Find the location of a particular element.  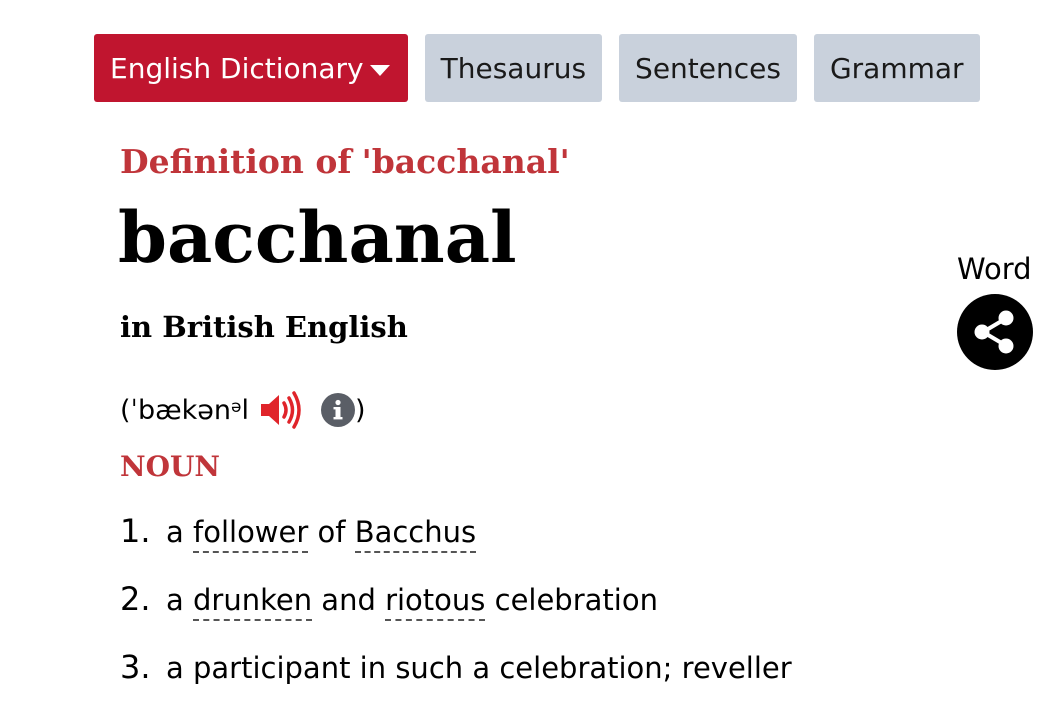

sense-number: 1. is located at coordinates (135, 531).